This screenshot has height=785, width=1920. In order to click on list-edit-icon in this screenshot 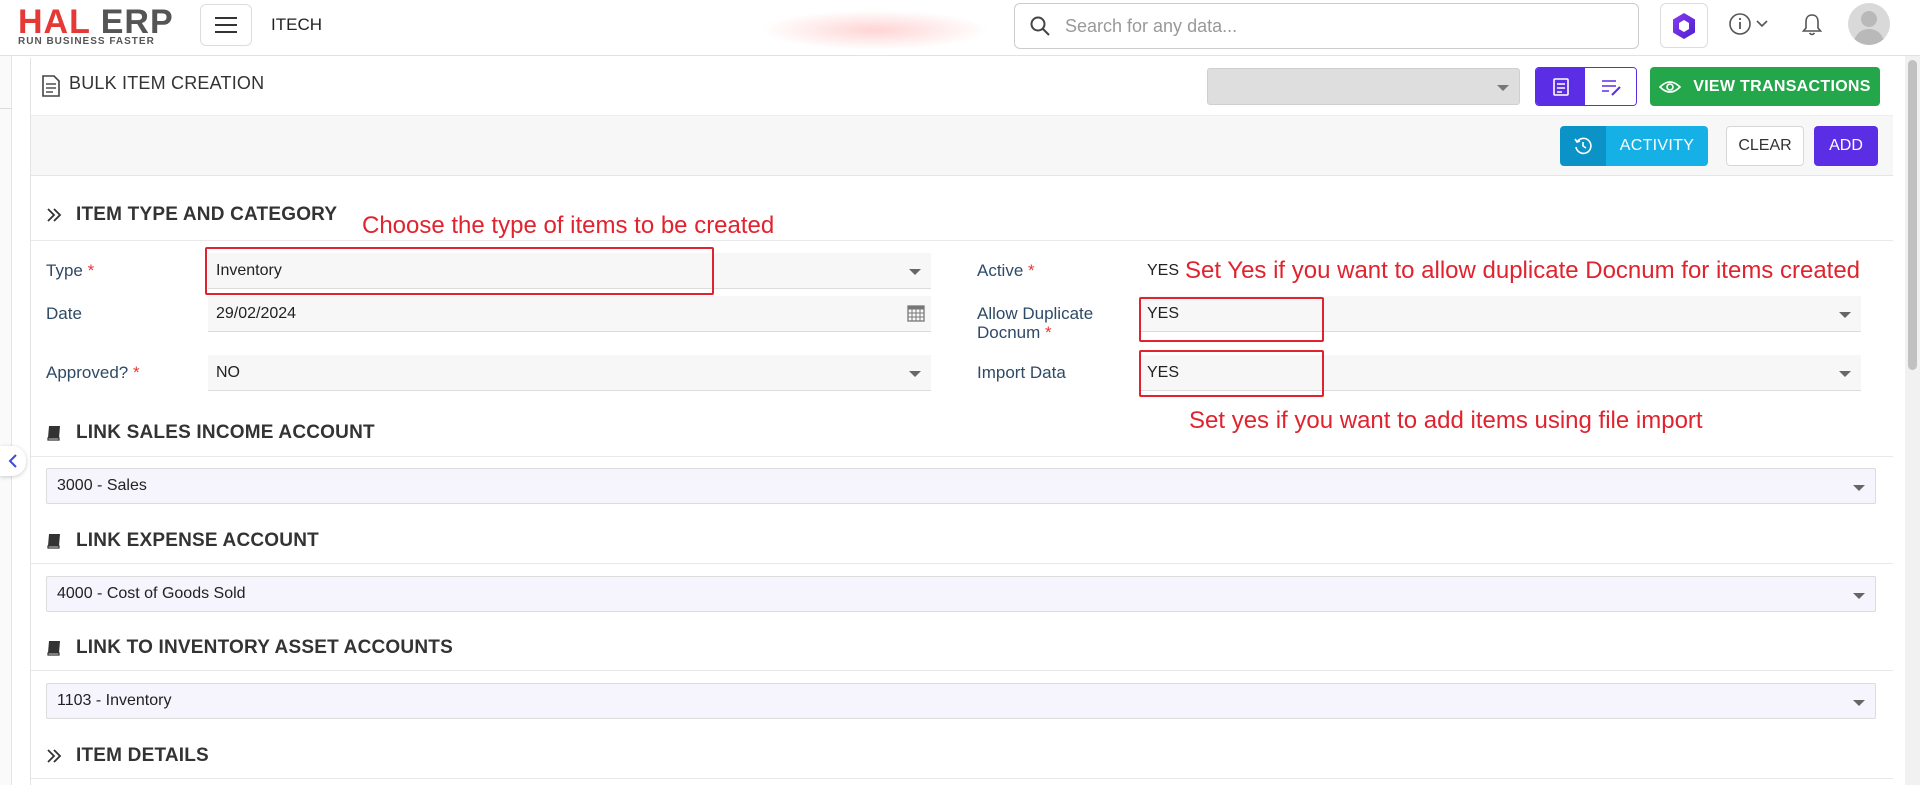, I will do `click(1611, 87)`.